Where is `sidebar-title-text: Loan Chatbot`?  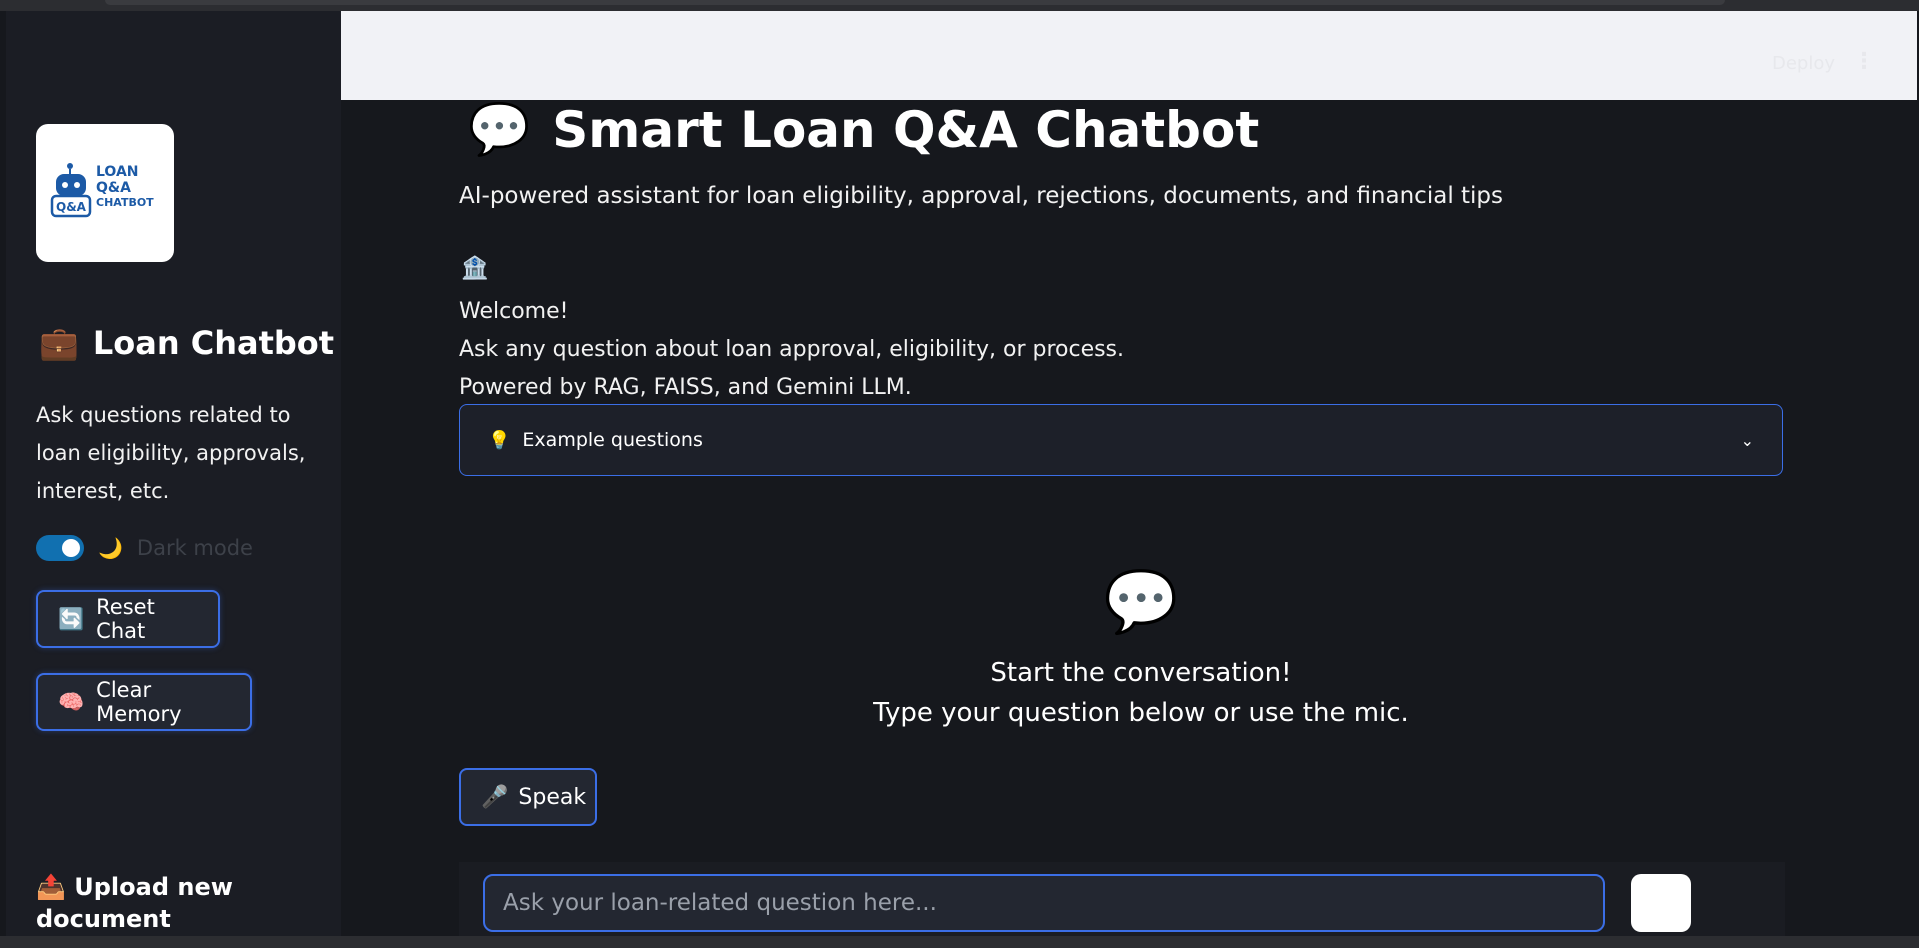 sidebar-title-text: Loan Chatbot is located at coordinates (213, 343).